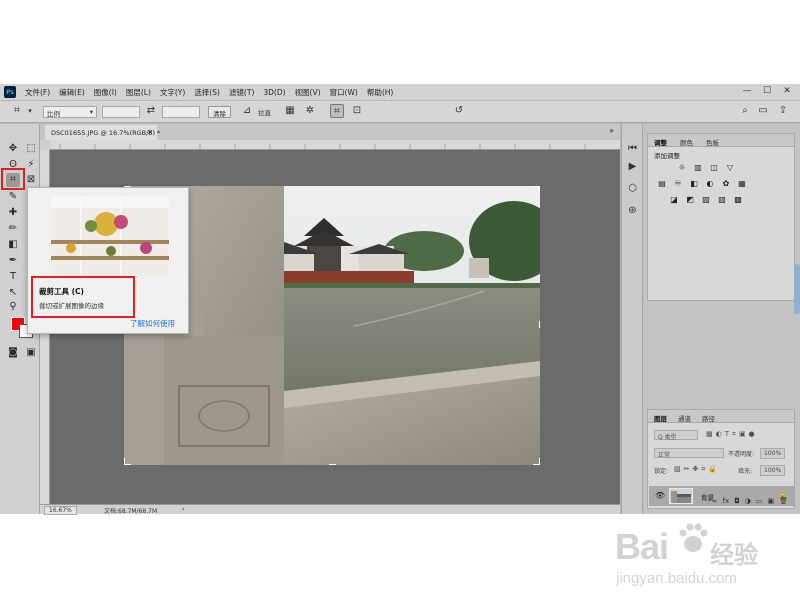  I want to click on swap-icon: ⇄, so click(151, 111).